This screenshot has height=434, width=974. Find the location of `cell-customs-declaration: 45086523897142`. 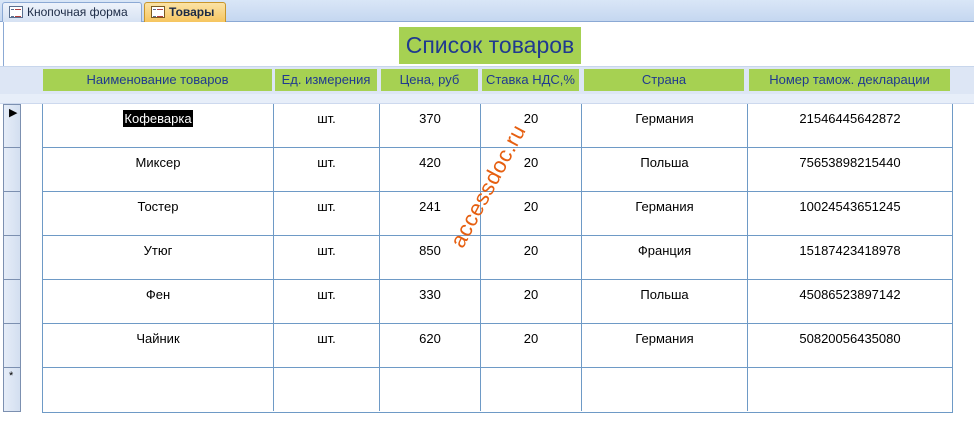

cell-customs-declaration: 45086523897142 is located at coordinates (850, 301).